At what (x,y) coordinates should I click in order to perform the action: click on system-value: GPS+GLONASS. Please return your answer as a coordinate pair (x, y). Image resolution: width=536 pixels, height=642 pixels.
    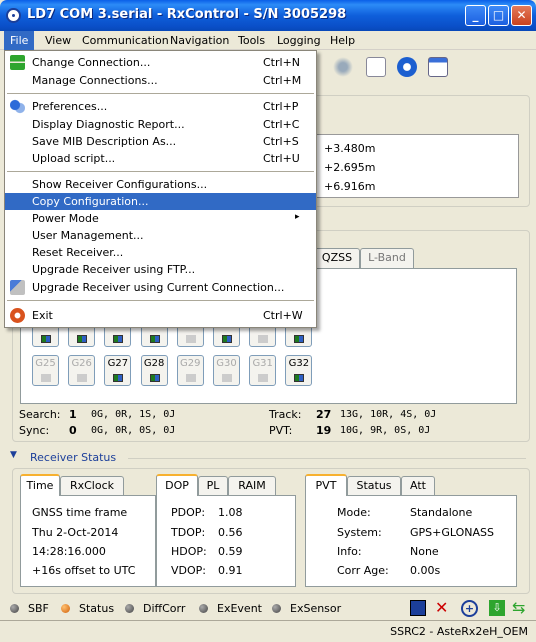
    Looking at the image, I should click on (452, 532).